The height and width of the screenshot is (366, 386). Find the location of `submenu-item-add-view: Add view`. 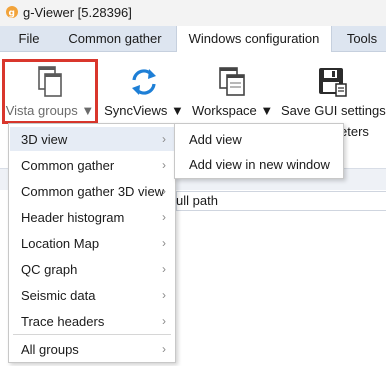

submenu-item-add-view: Add view is located at coordinates (259, 138).